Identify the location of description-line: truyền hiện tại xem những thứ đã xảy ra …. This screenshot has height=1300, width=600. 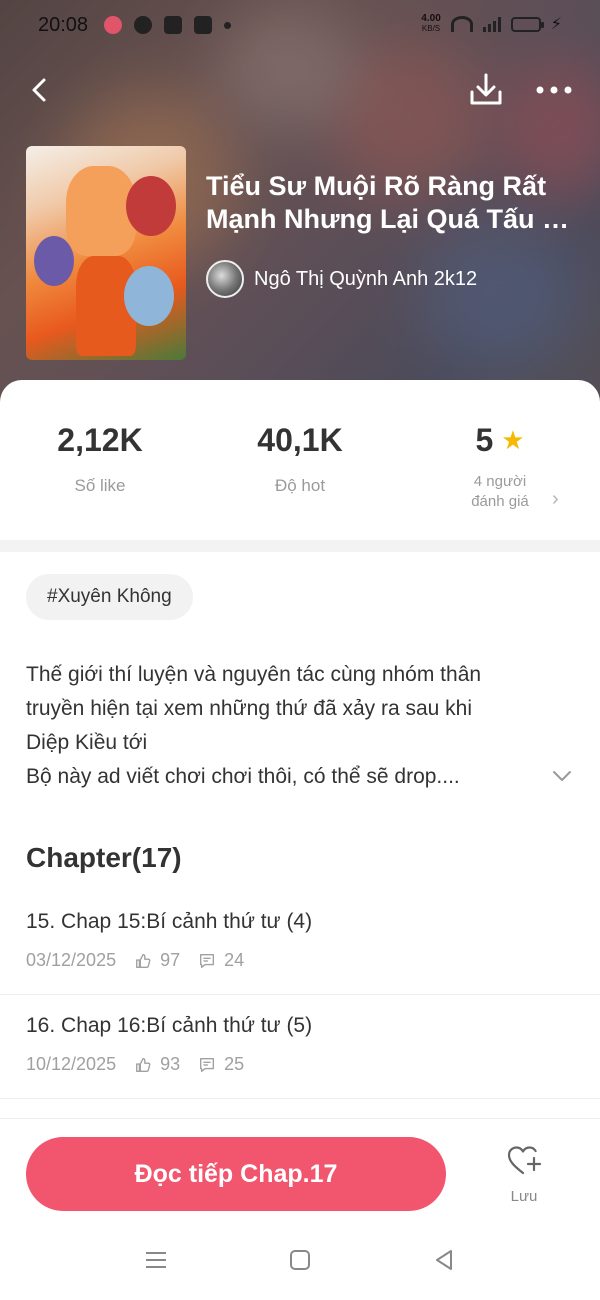
(249, 708).